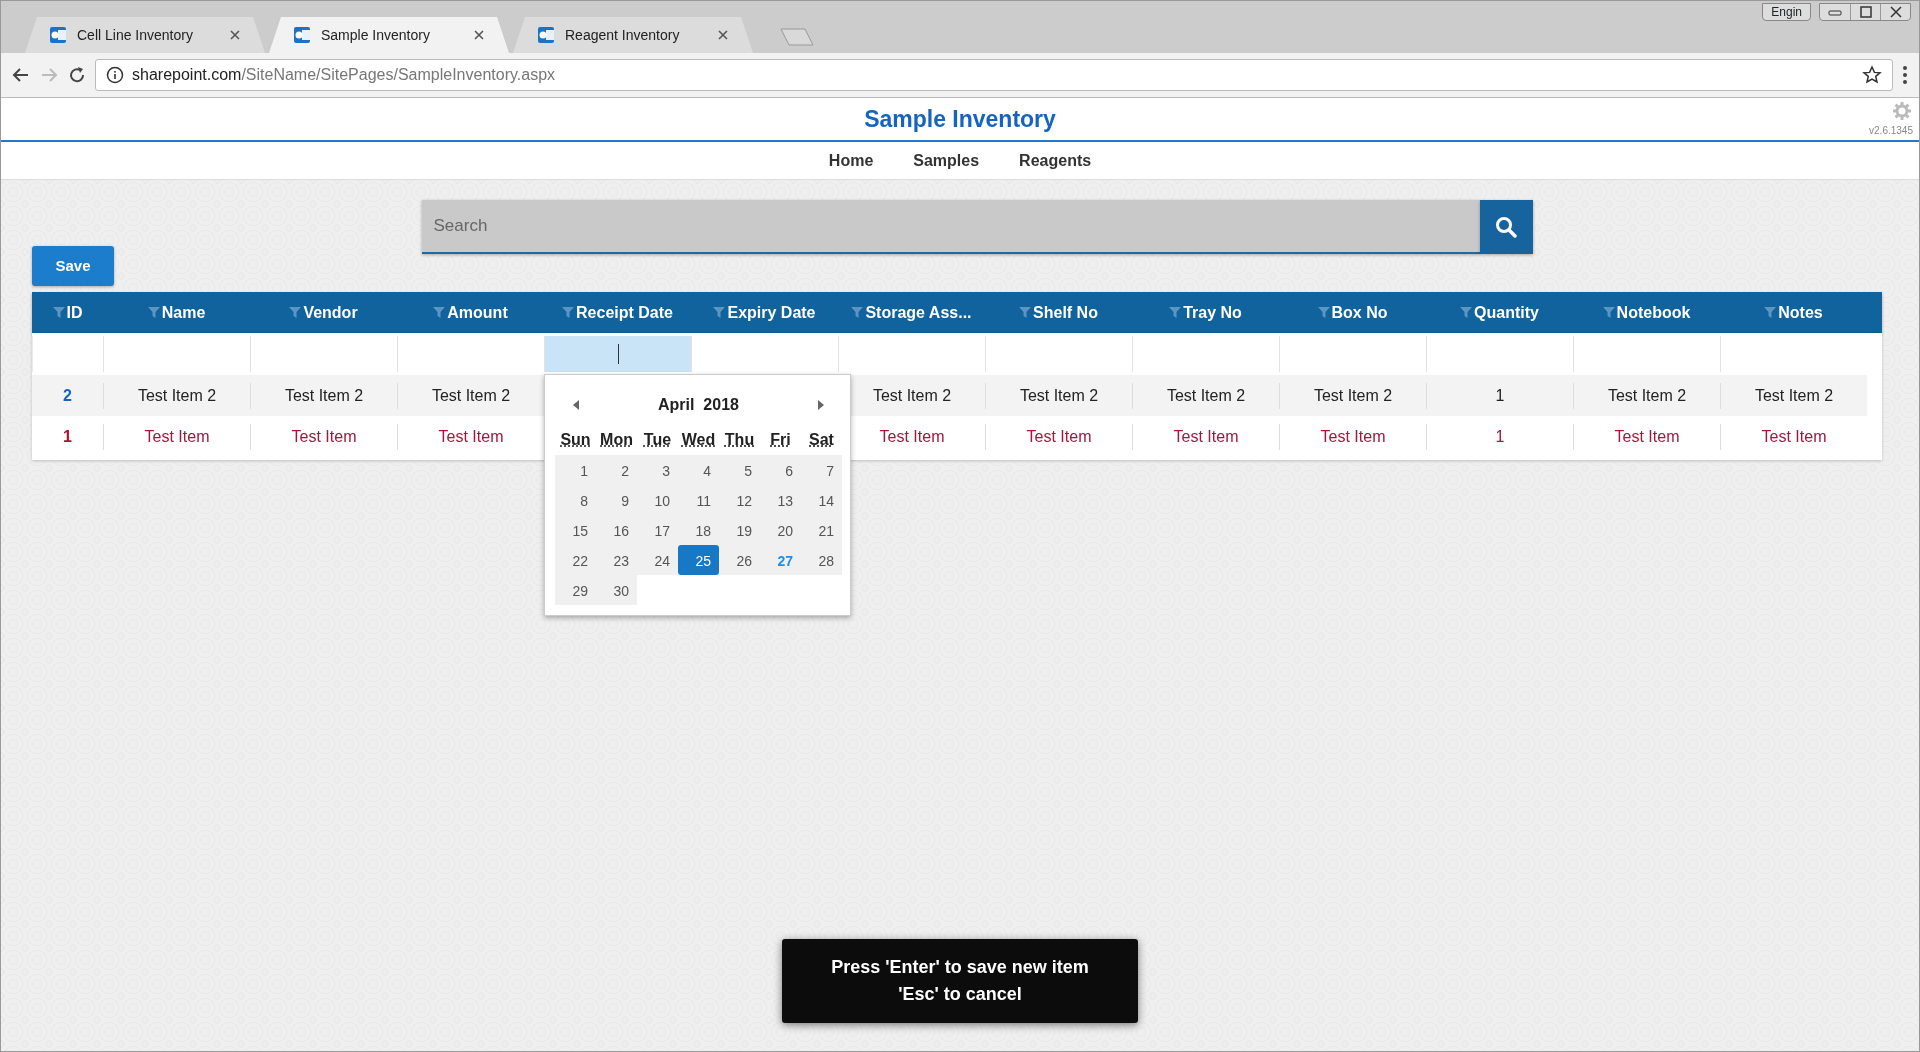  What do you see at coordinates (616, 440) in the screenshot?
I see `weekday-label: Mon` at bounding box center [616, 440].